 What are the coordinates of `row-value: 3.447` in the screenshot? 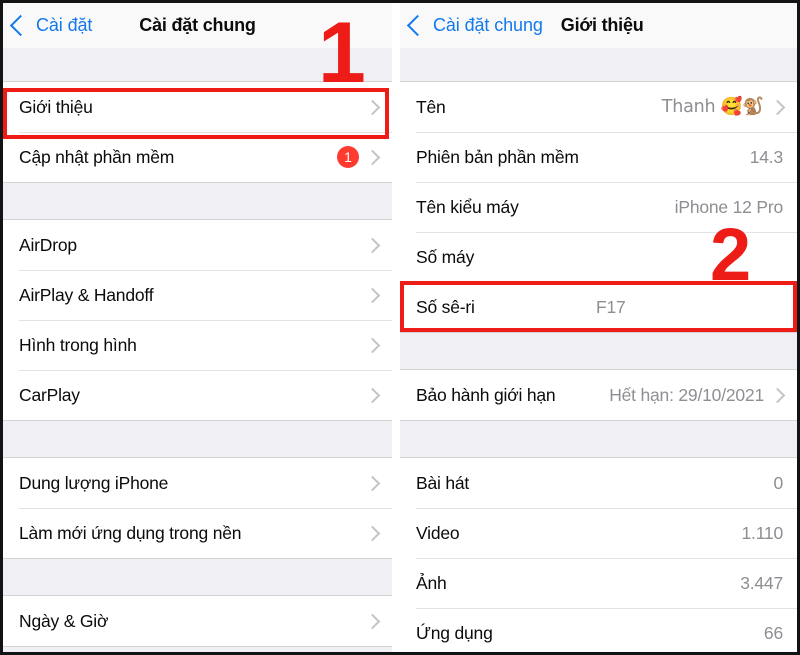 It's located at (761, 582).